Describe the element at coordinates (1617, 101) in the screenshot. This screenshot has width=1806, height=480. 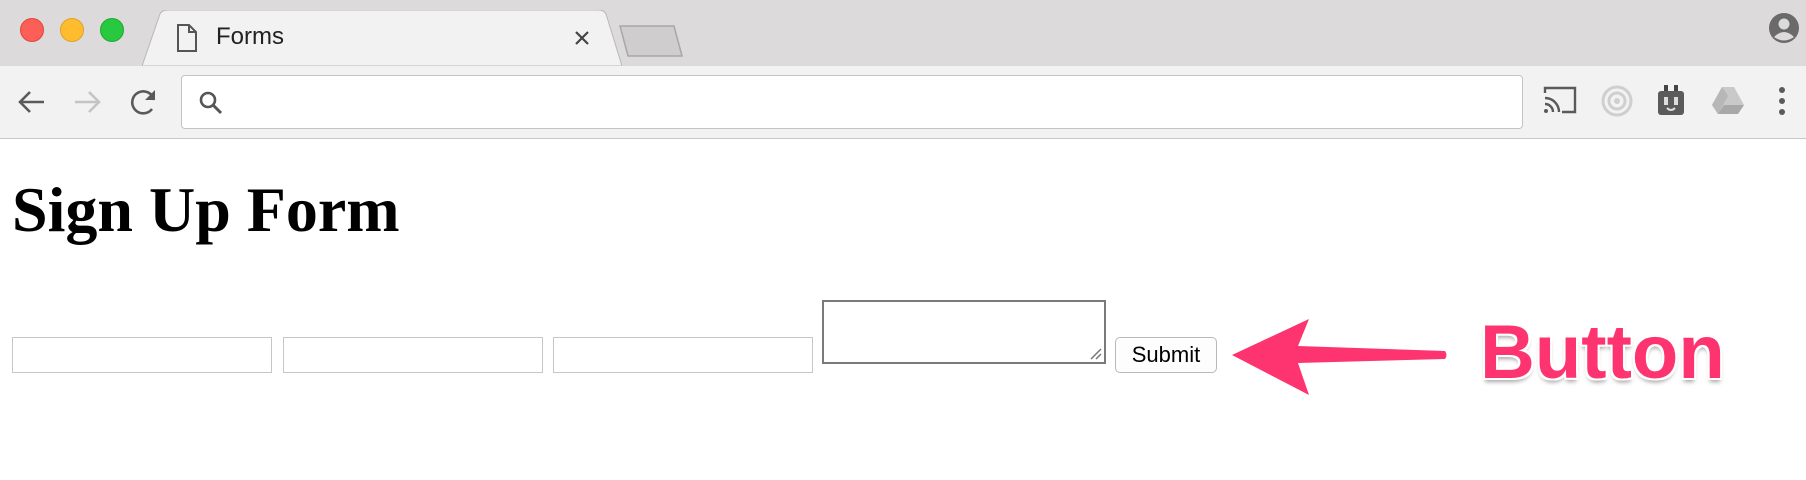
I see `extension-target-icon` at that location.